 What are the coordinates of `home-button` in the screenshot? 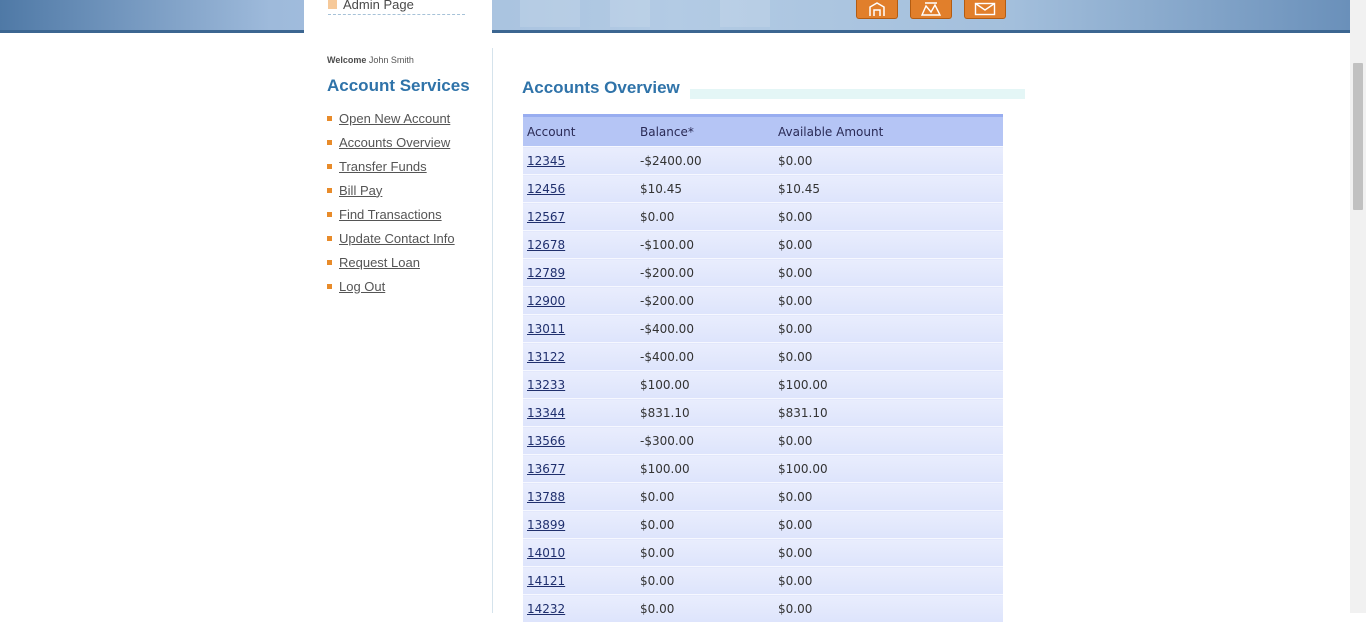 It's located at (877, 9).